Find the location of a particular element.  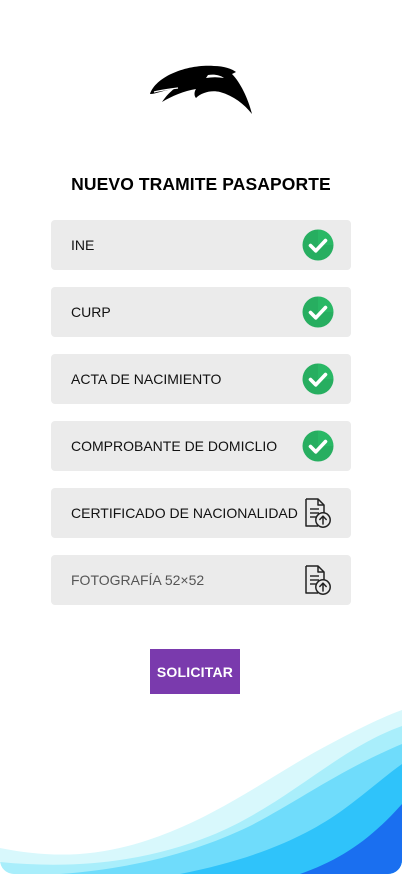

document-row-fotografia: FOTOGRAFÍA 52×52 is located at coordinates (201, 580).